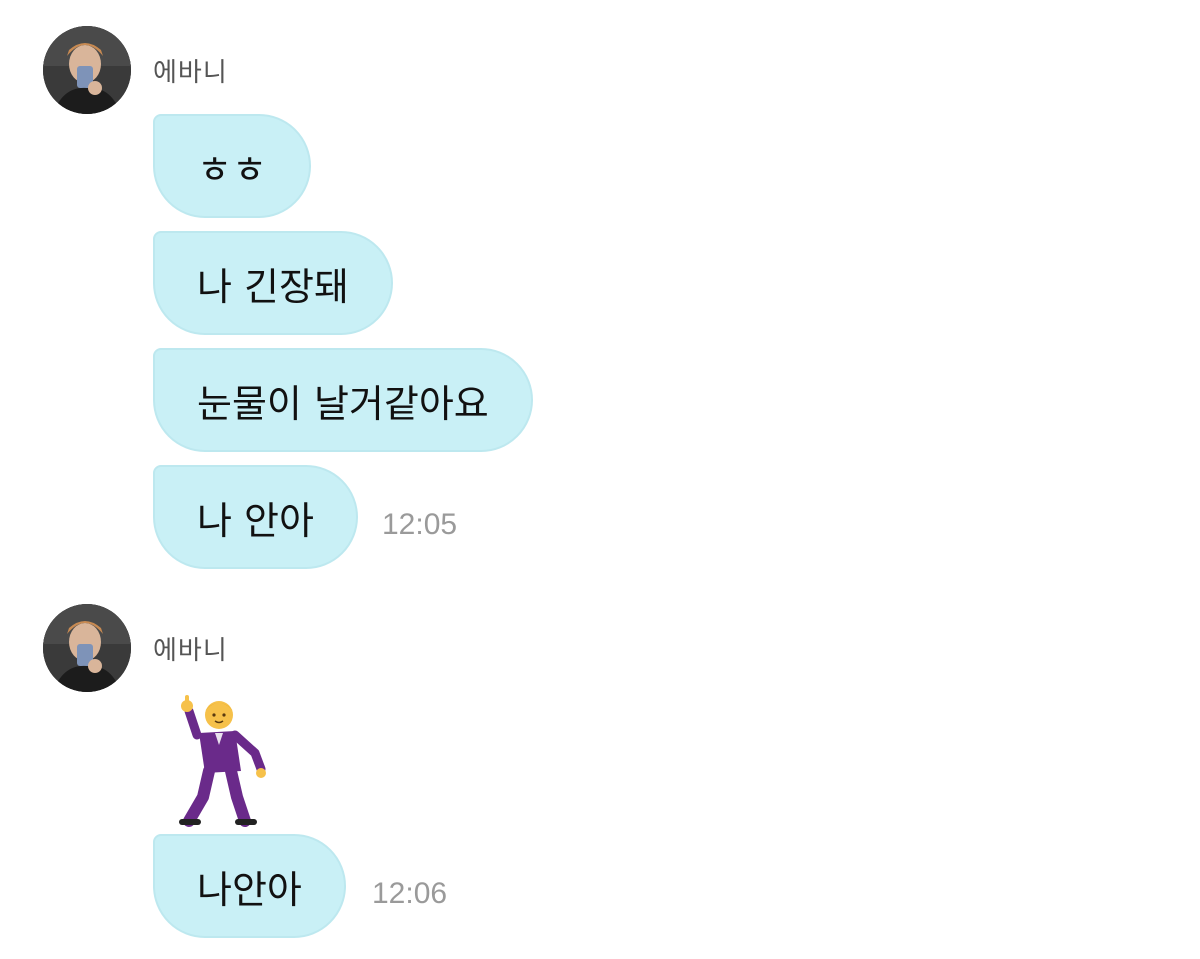 This screenshot has height=959, width=1200. Describe the element at coordinates (222, 760) in the screenshot. I see `man-dancing-emoji-icon` at that location.